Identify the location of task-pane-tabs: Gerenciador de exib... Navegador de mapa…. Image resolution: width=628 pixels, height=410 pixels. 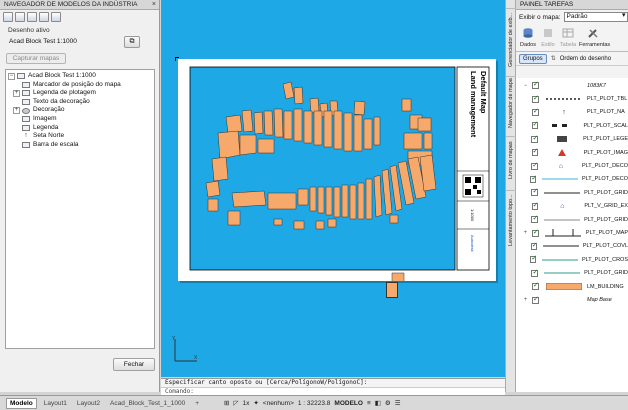
(511, 196).